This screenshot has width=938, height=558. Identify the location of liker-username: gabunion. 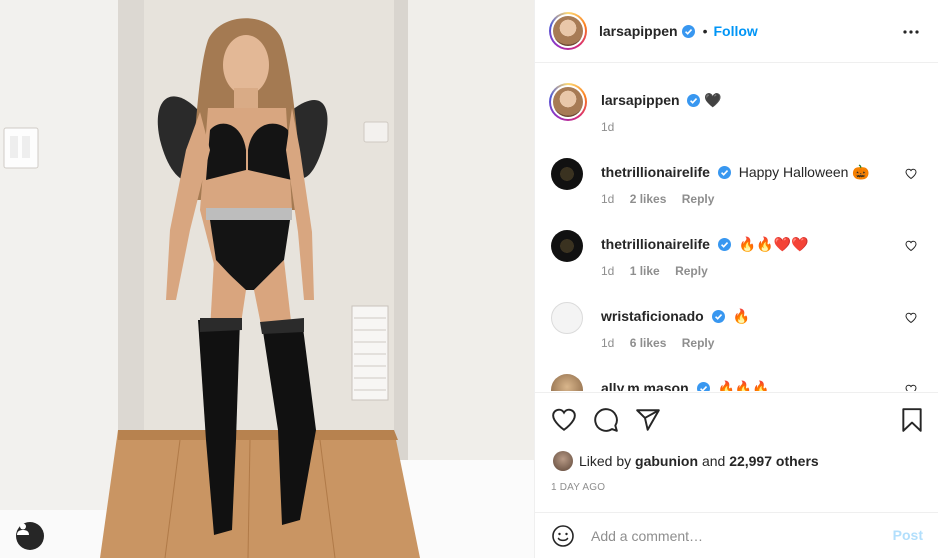
(666, 461).